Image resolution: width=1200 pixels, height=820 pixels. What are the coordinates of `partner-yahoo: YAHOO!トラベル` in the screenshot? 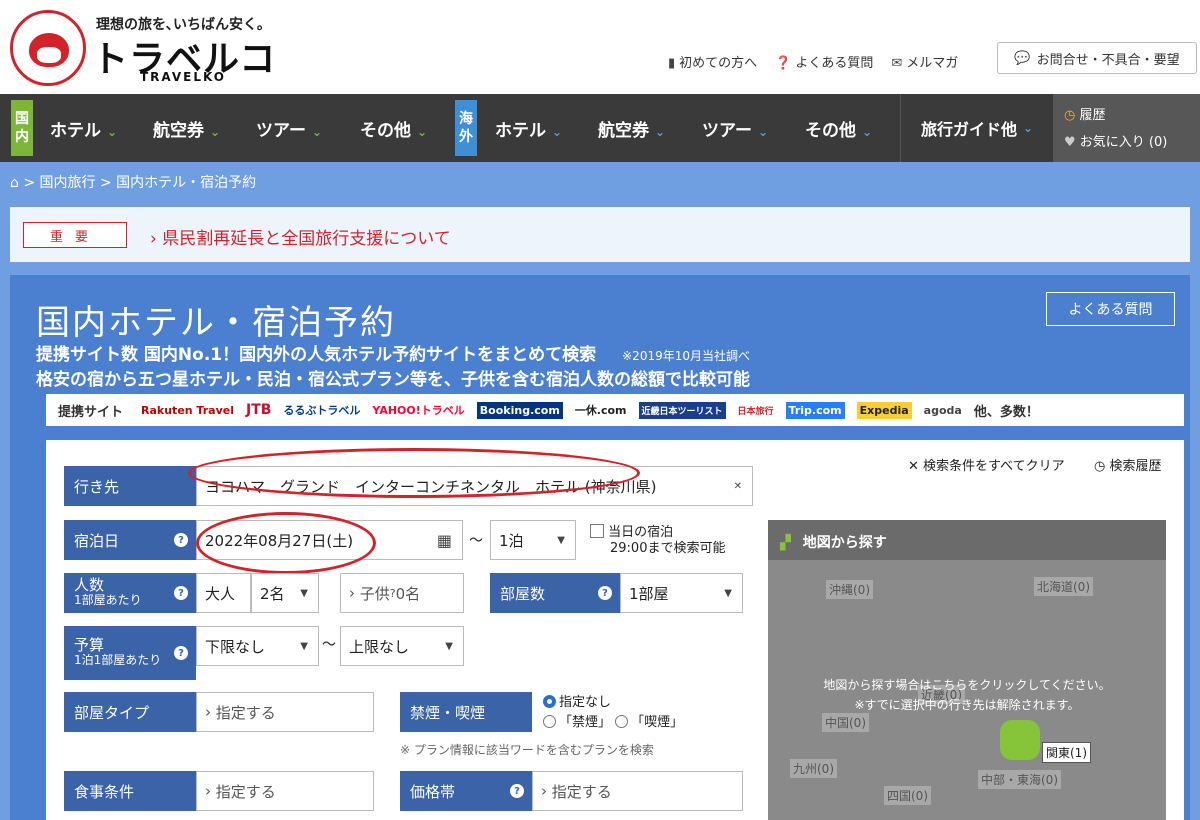 It's located at (418, 410).